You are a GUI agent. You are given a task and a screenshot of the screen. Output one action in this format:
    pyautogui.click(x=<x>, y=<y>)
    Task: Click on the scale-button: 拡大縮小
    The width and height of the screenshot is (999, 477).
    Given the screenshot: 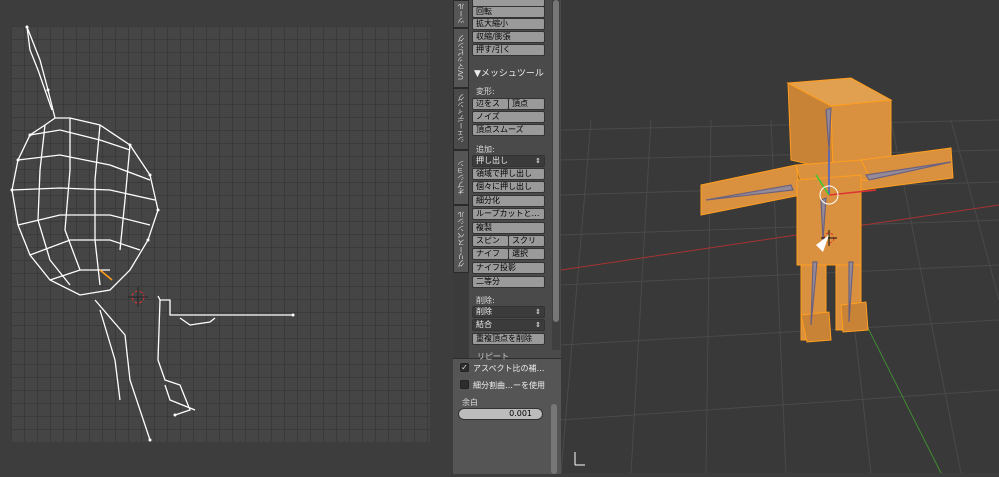 What is the action you would take?
    pyautogui.click(x=508, y=24)
    